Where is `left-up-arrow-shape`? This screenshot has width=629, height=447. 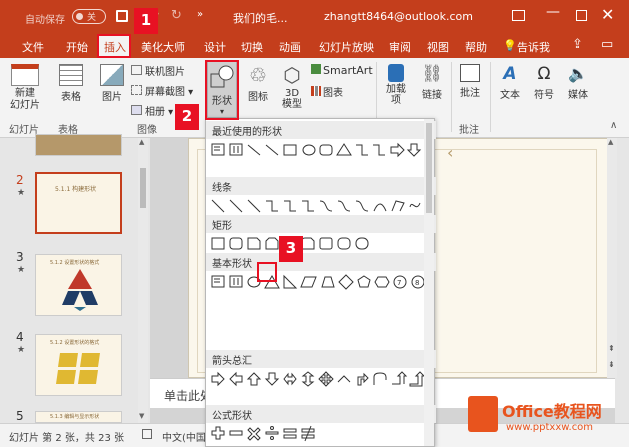 left-up-arrow-shape is located at coordinates (400, 378).